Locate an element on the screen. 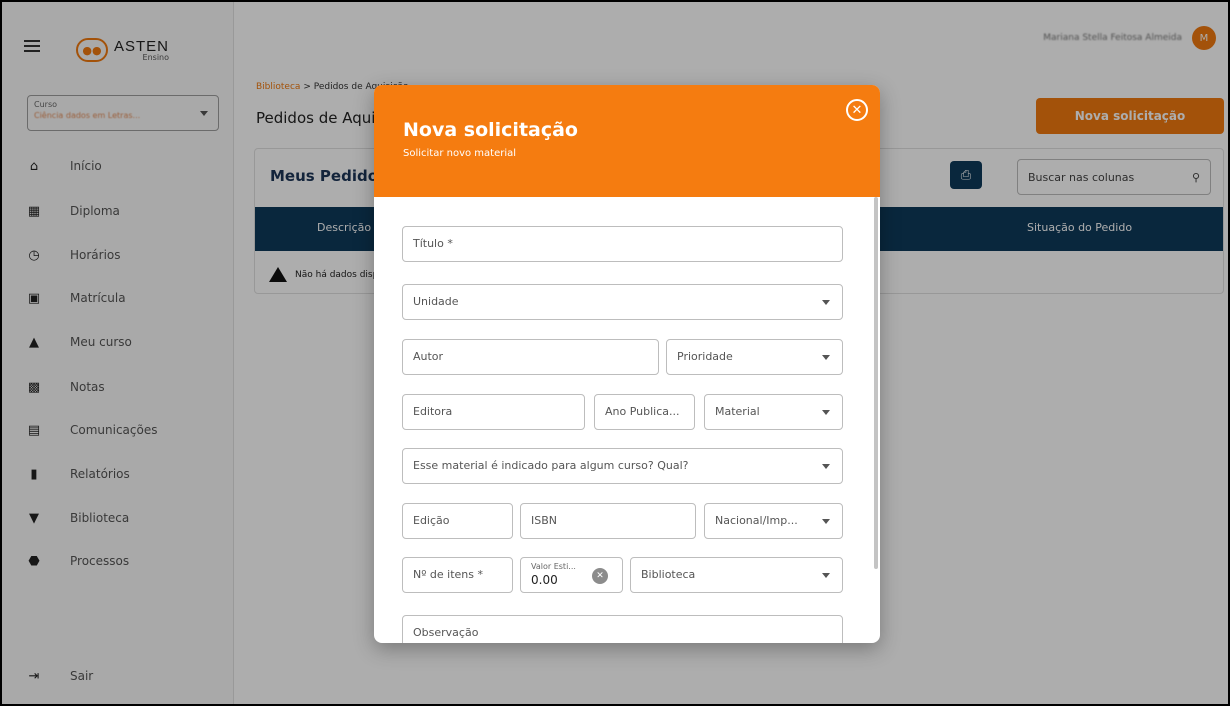  clear-icon: ✕ is located at coordinates (600, 576).